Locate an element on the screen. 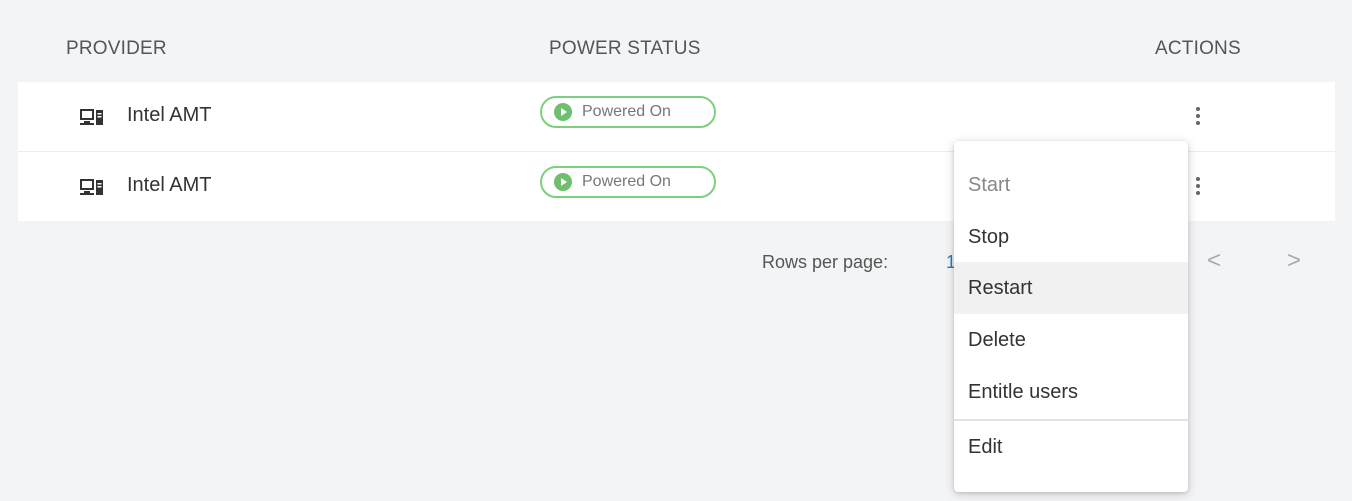 This screenshot has width=1352, height=501. menu-item-edit: Edit is located at coordinates (1071, 447).